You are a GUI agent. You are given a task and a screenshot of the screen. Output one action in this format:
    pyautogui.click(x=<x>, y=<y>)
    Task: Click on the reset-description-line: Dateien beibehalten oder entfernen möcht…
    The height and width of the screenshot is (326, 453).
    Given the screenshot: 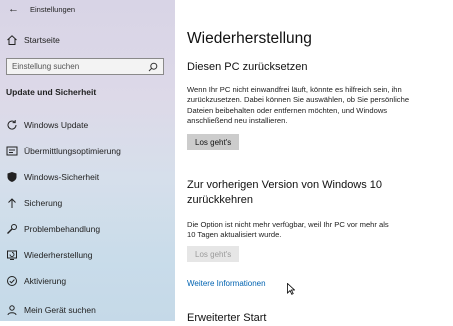 What is the action you would take?
    pyautogui.click(x=287, y=110)
    